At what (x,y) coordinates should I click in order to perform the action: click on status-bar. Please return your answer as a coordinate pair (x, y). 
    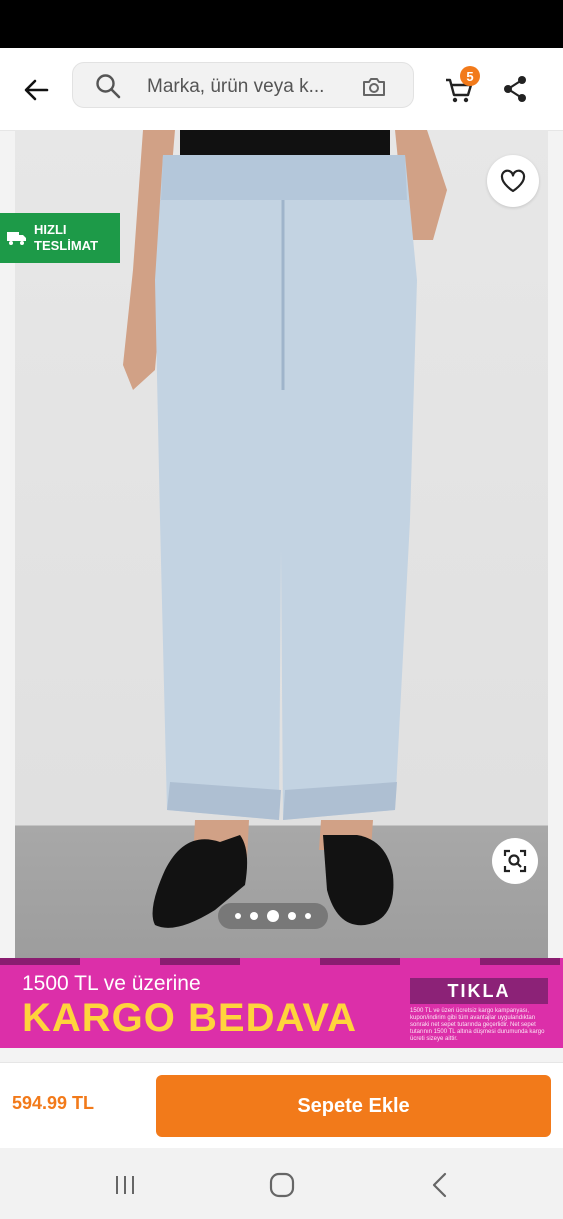
    Looking at the image, I should click on (281, 24).